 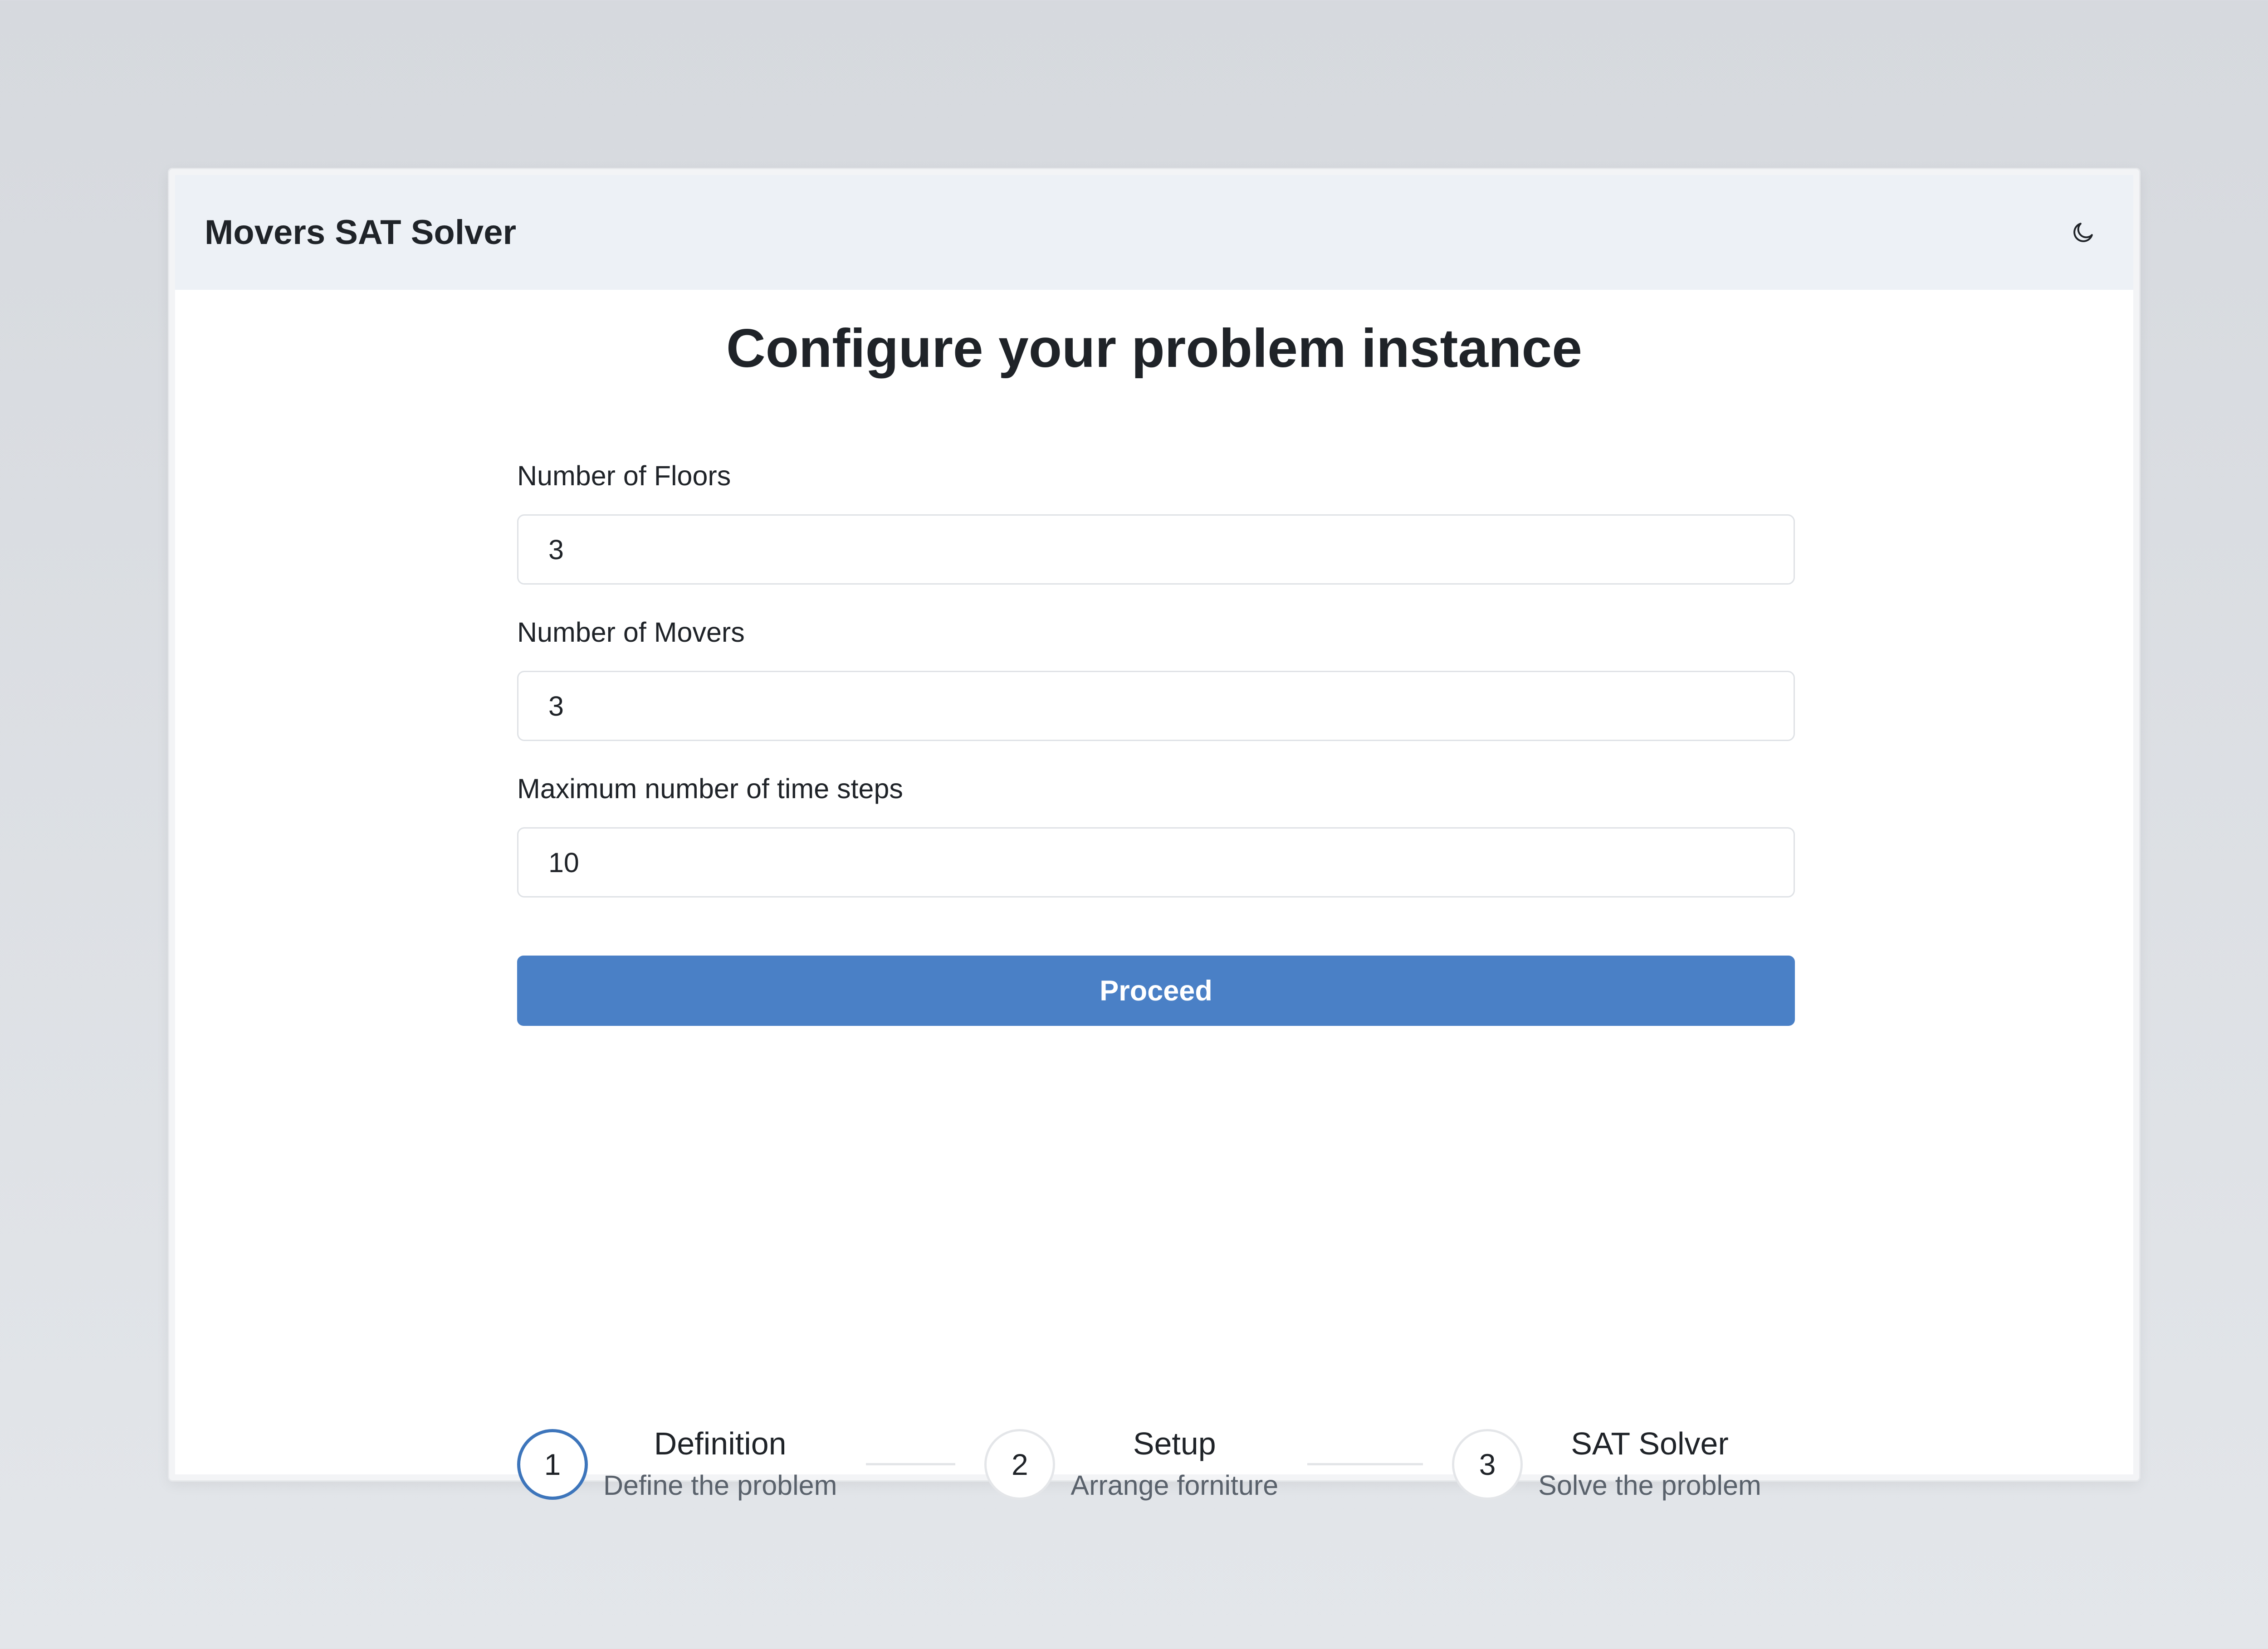 What do you see at coordinates (1020, 1465) in the screenshot?
I see `step-number-circle: 2` at bounding box center [1020, 1465].